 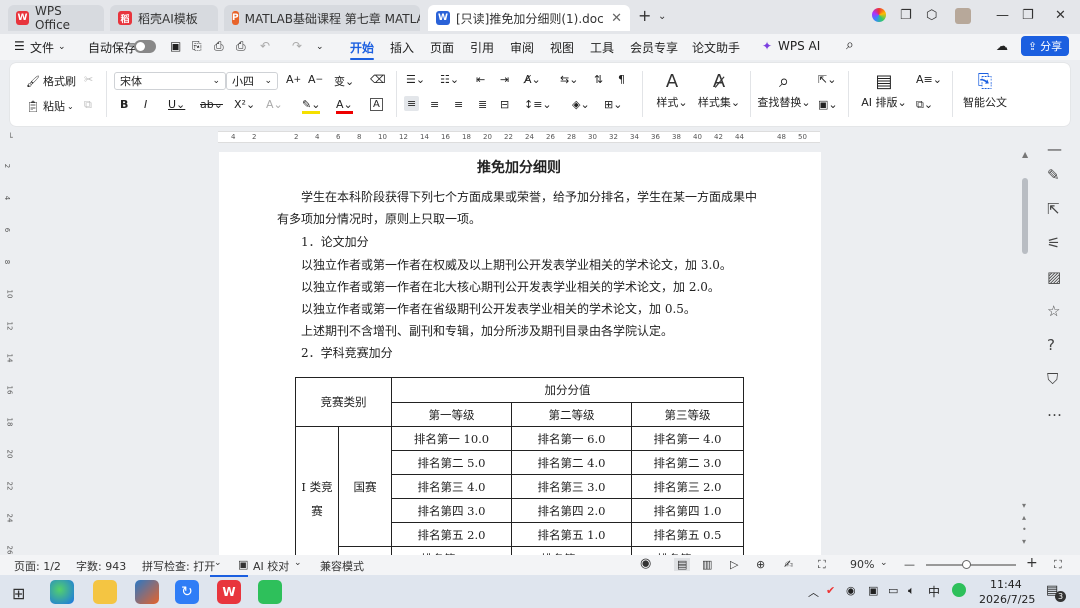 I want to click on show-marks-icon: ¶, so click(x=621, y=79).